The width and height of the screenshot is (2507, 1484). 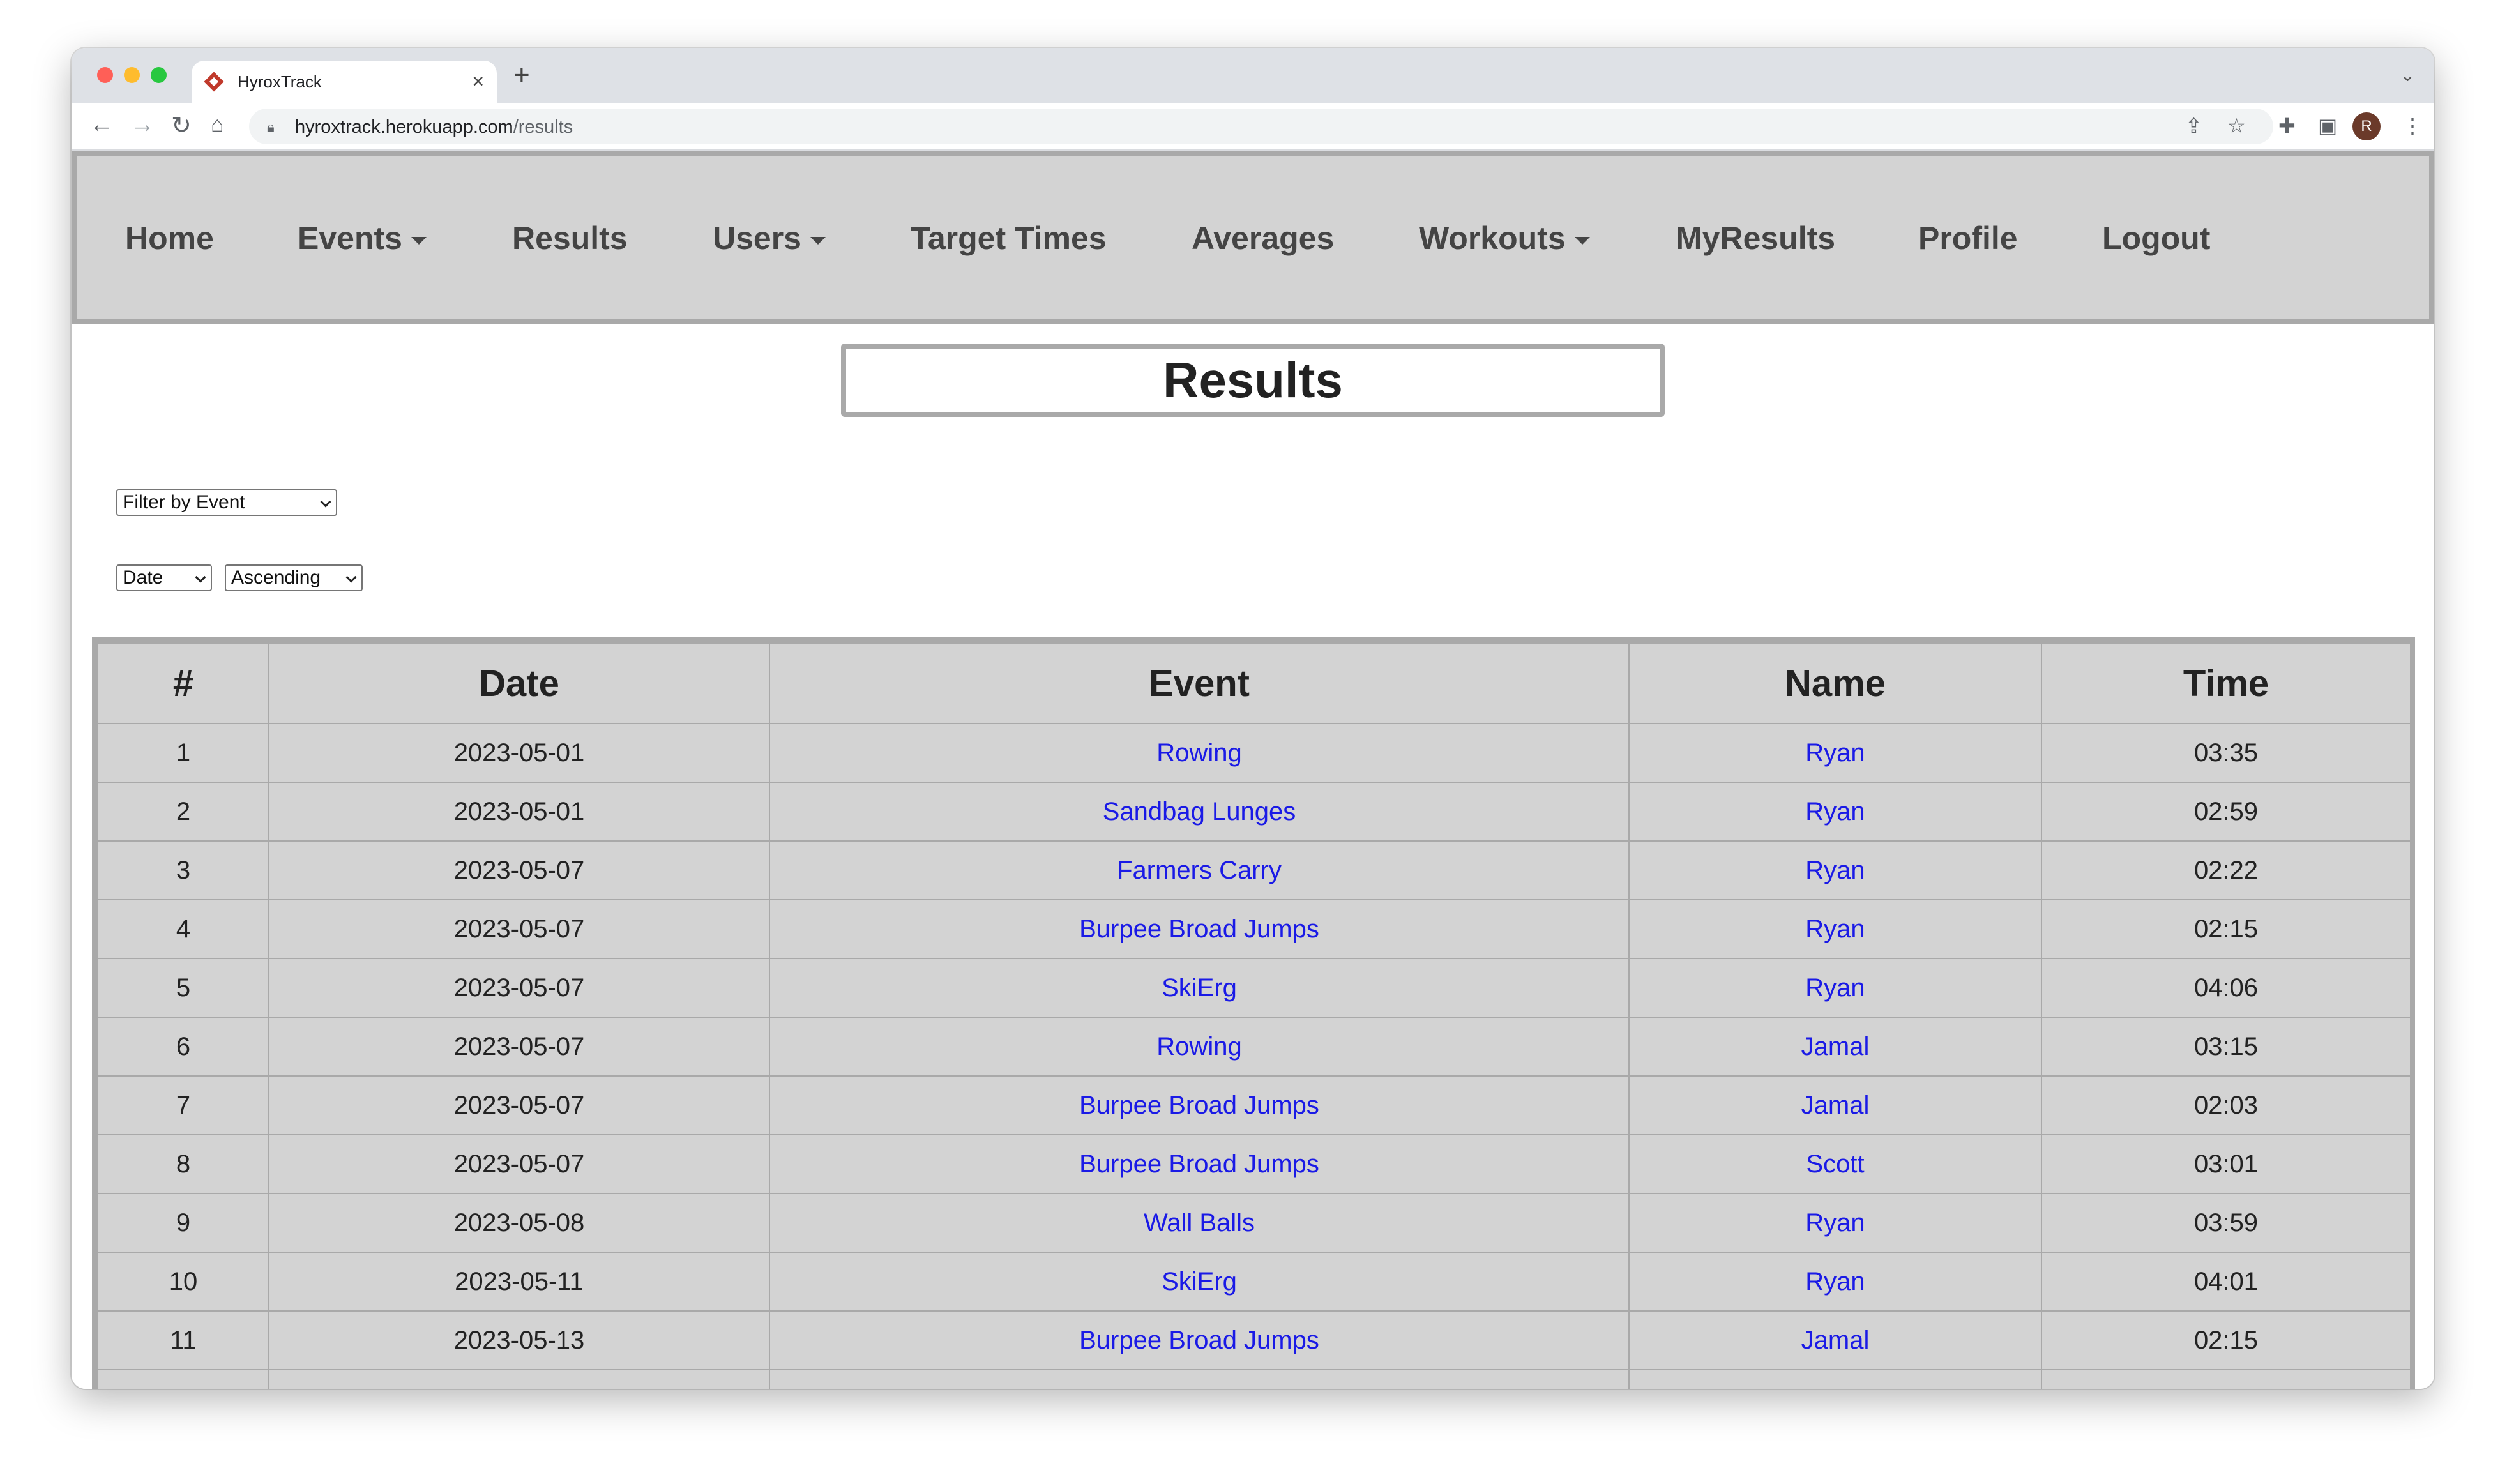 I want to click on event-link: Wall Balls, so click(x=1200, y=1223).